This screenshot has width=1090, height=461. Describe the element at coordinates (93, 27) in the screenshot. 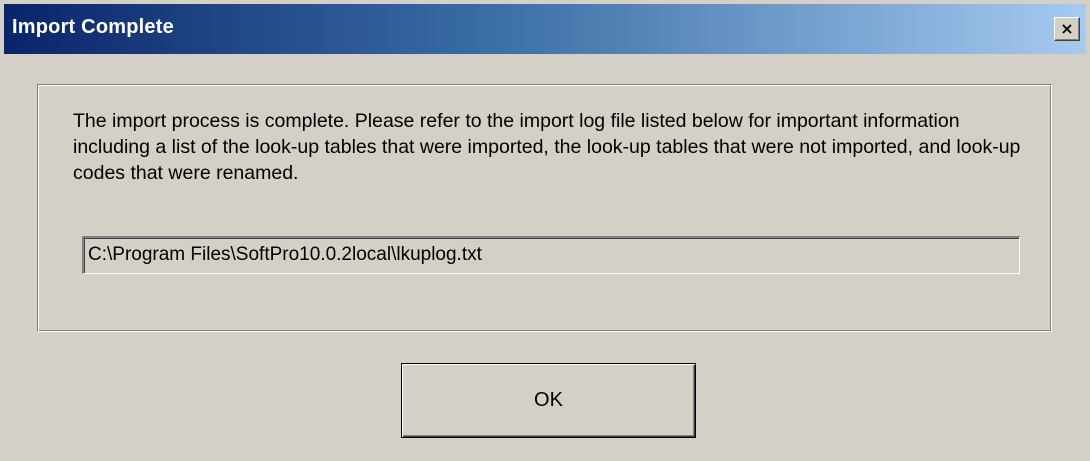

I see `dialog-title: Import Complete` at that location.